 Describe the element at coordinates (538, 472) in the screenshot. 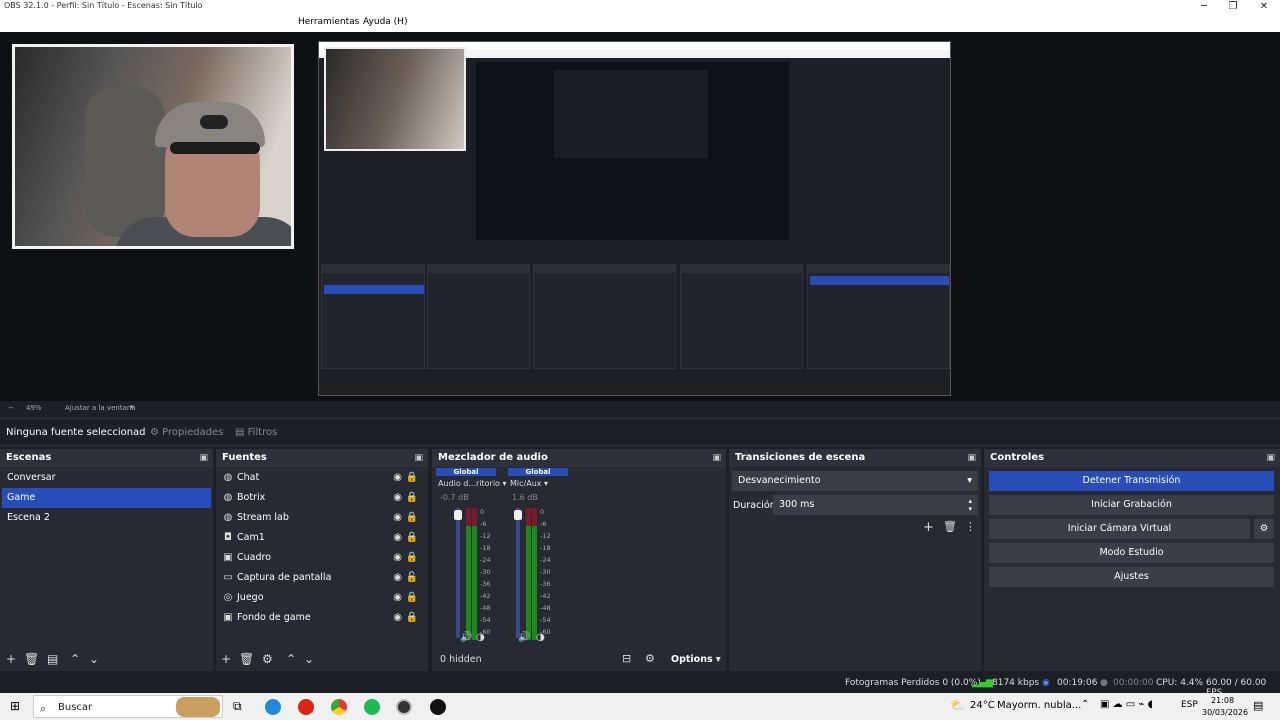

I see `global-label: Global` at that location.